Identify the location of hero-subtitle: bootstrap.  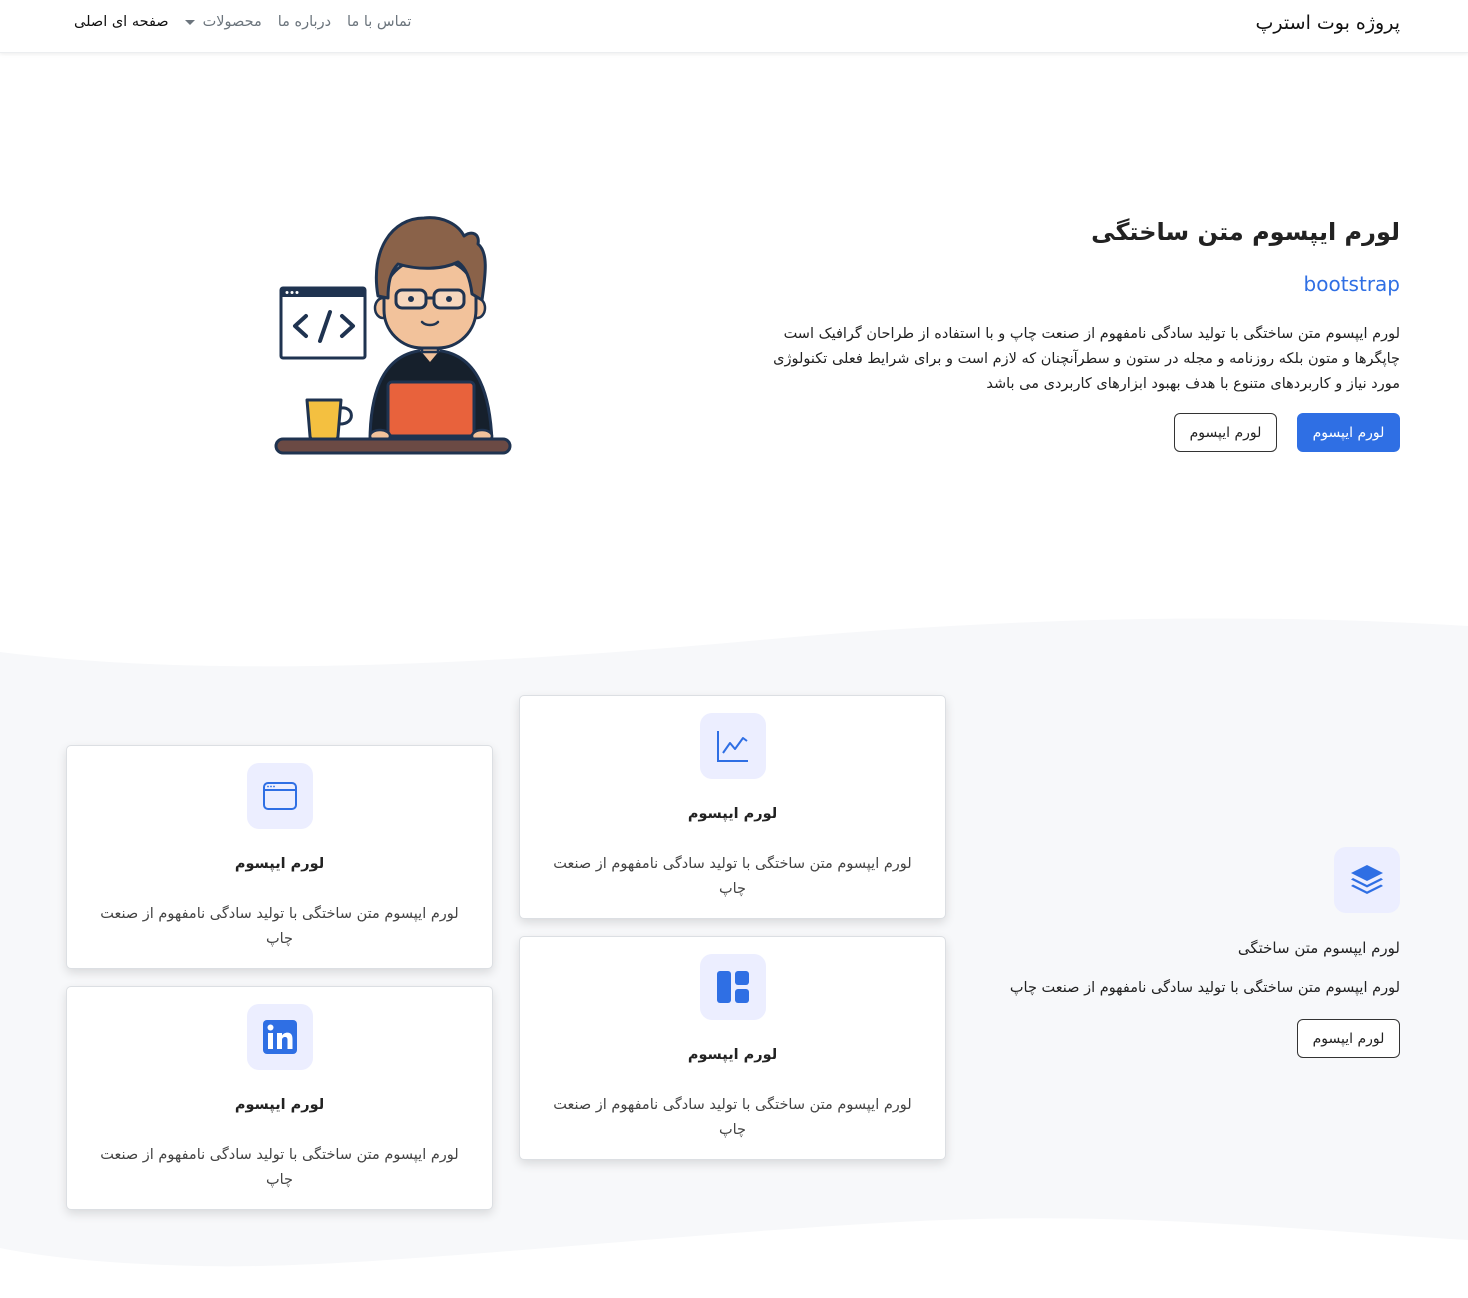
(1351, 284).